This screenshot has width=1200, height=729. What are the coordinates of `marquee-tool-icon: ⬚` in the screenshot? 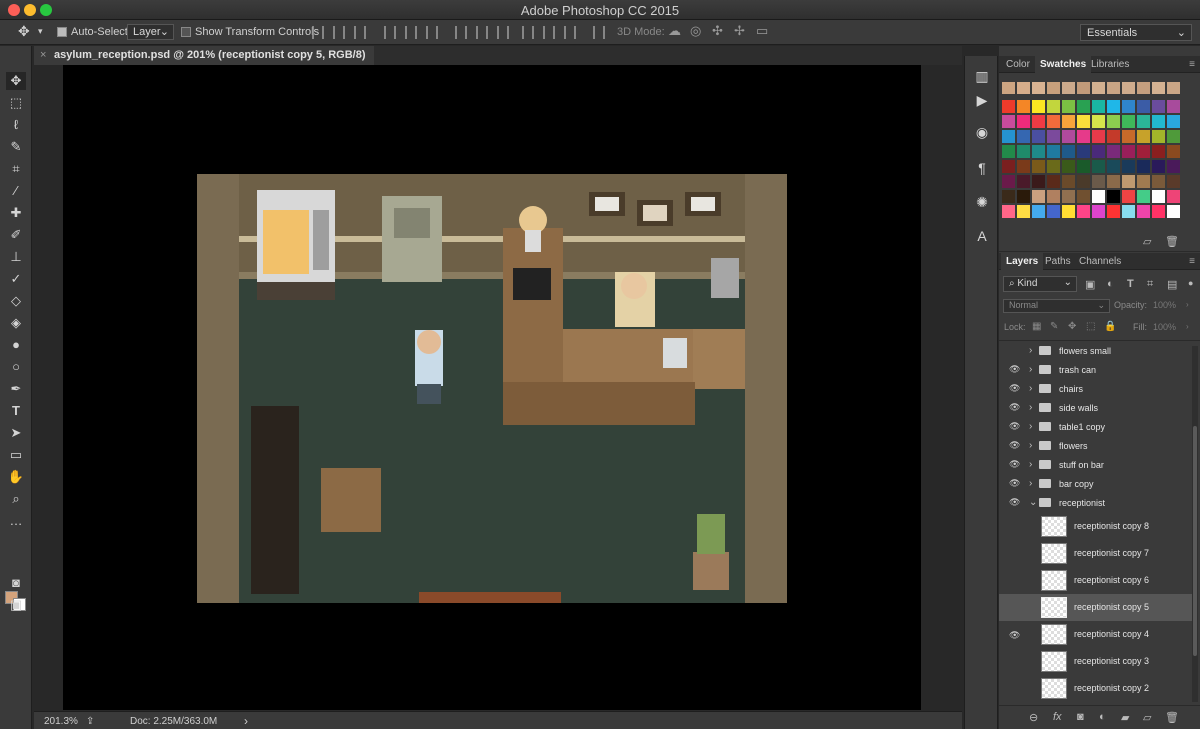 It's located at (16, 103).